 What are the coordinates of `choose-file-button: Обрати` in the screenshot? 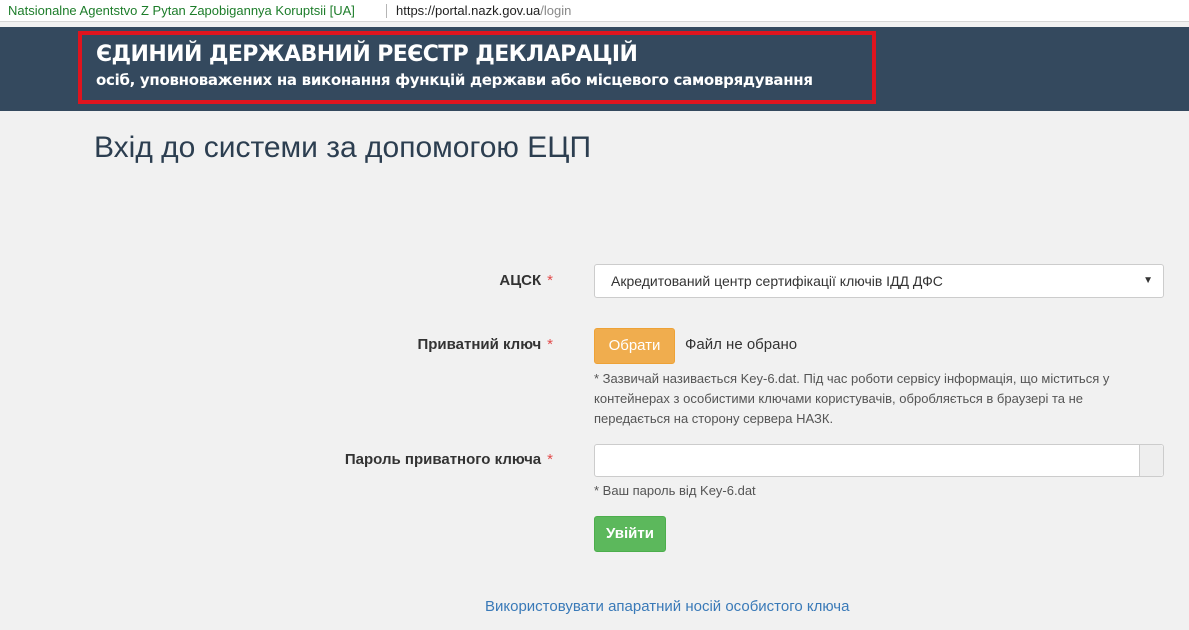 It's located at (634, 346).